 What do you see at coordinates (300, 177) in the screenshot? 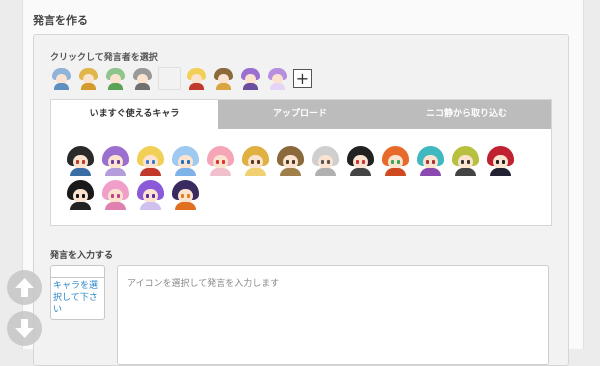
I see `character-grid` at bounding box center [300, 177].